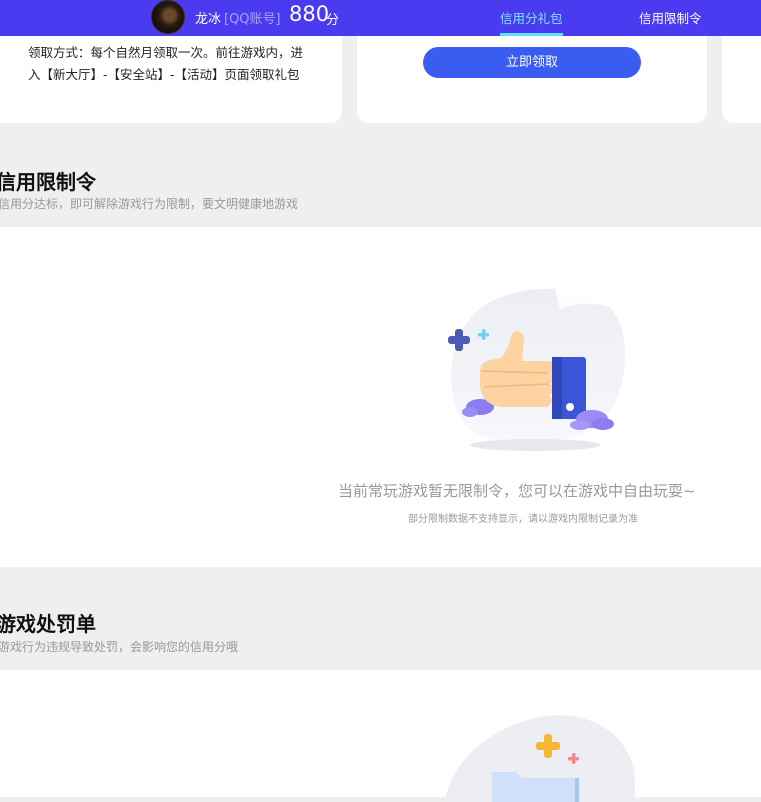  Describe the element at coordinates (48, 182) in the screenshot. I see `restriction-section-title: 信用限制令` at that location.